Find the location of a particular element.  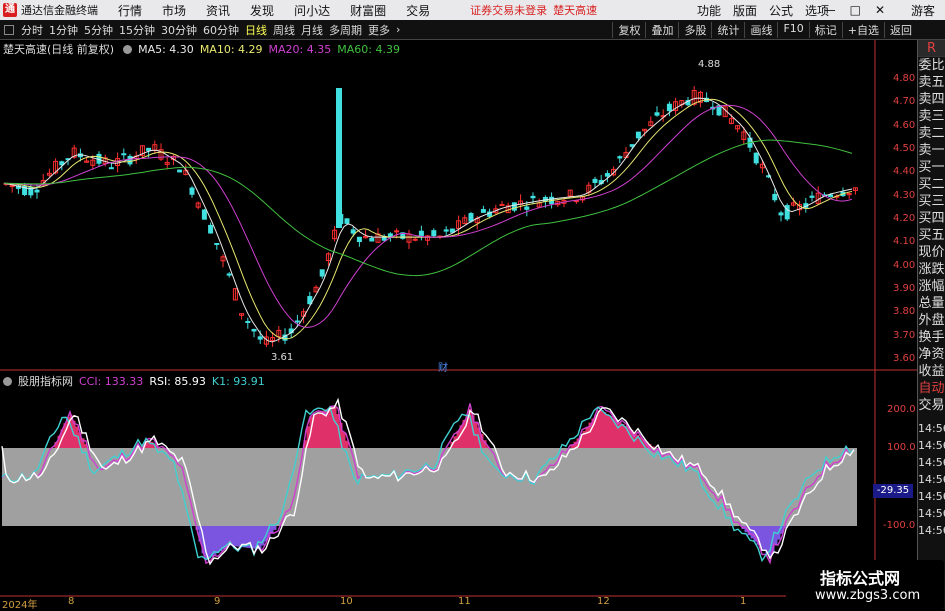

stock-title: 楚天高速(日线 前复权) is located at coordinates (59, 49).